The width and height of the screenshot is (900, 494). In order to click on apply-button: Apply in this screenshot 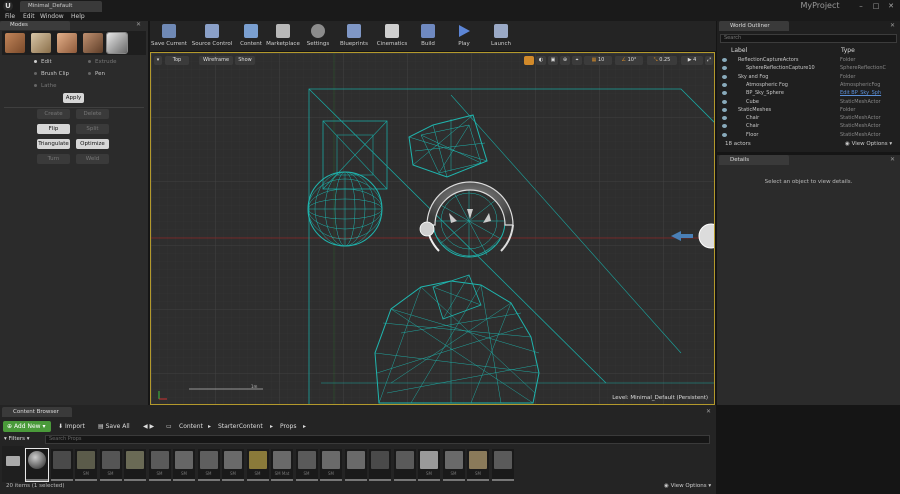, I will do `click(73, 98)`.